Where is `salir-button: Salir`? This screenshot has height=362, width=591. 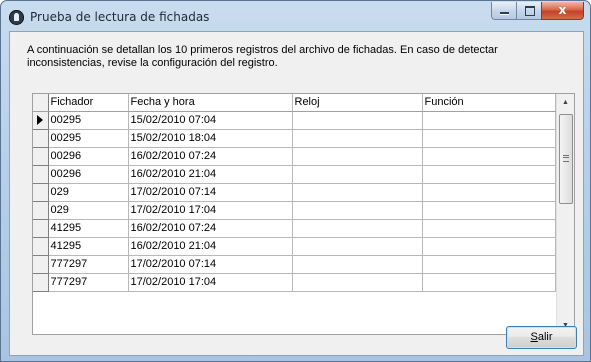 salir-button: Salir is located at coordinates (541, 337).